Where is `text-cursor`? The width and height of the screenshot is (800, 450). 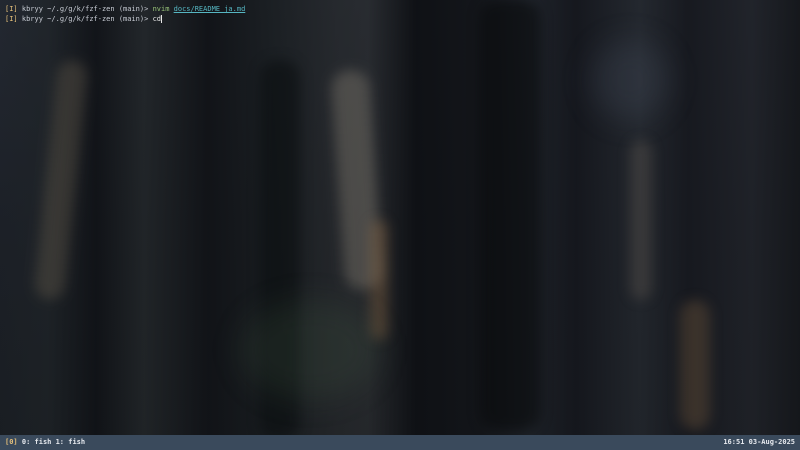 text-cursor is located at coordinates (161, 19).